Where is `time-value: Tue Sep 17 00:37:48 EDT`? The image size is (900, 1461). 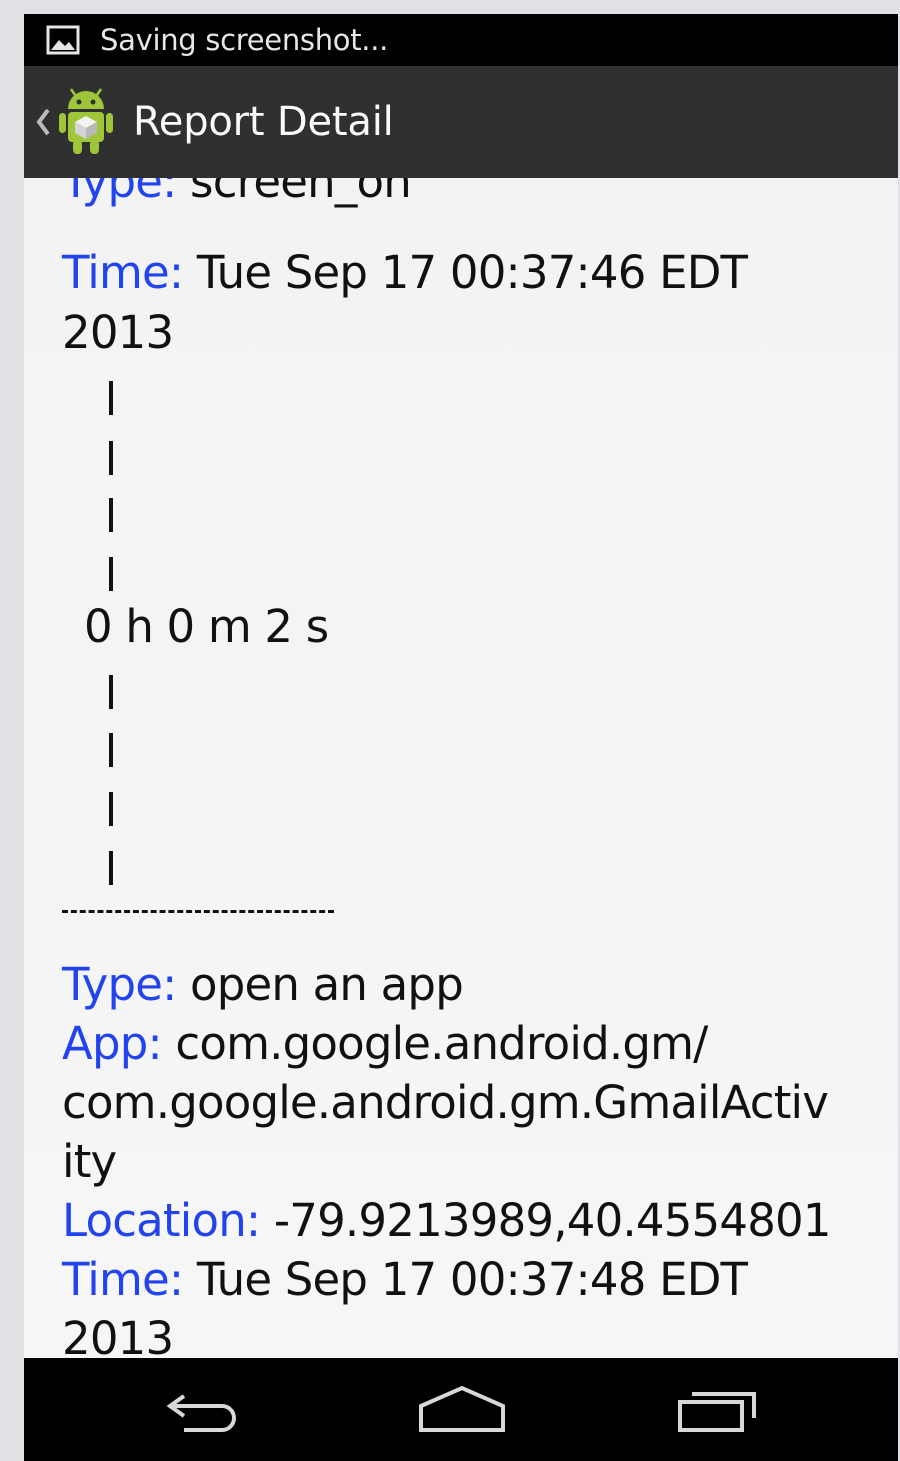 time-value: Tue Sep 17 00:37:48 EDT is located at coordinates (472, 1279).